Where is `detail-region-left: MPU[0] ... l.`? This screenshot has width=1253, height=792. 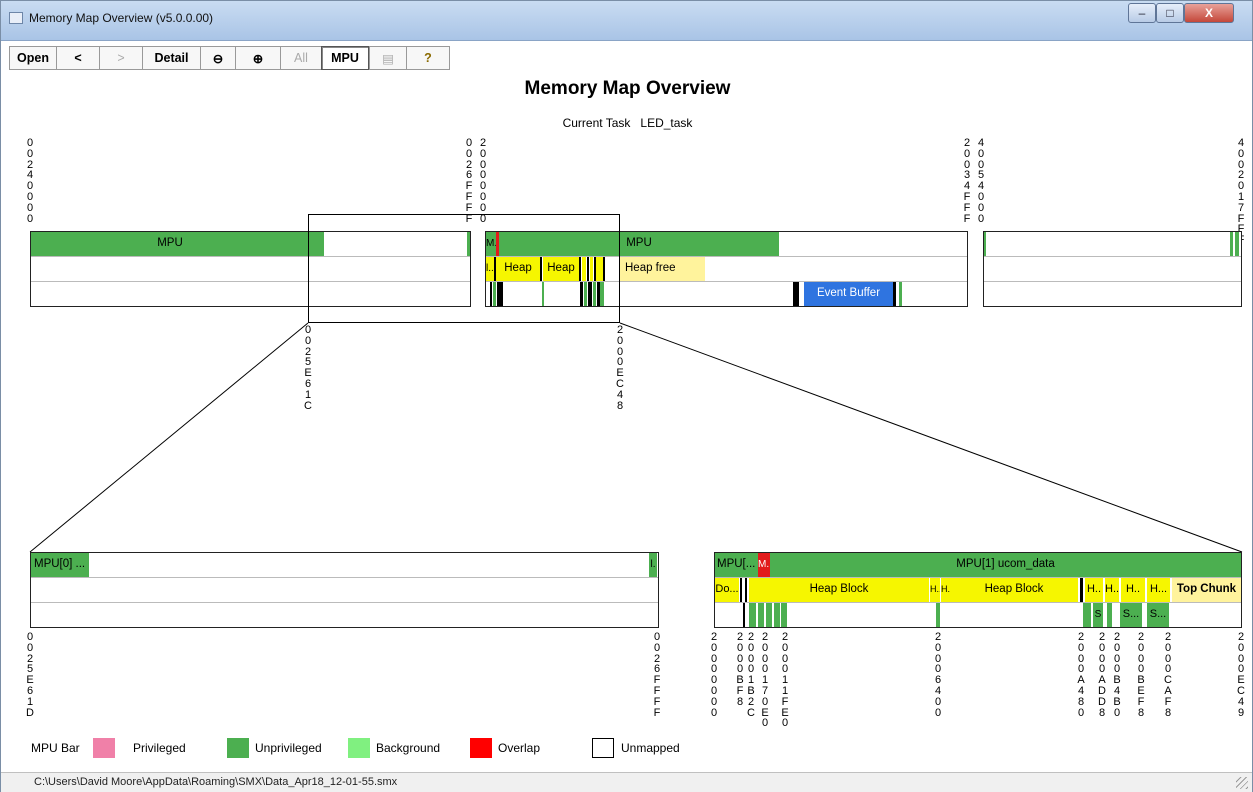
detail-region-left: MPU[0] ... l. is located at coordinates (344, 590).